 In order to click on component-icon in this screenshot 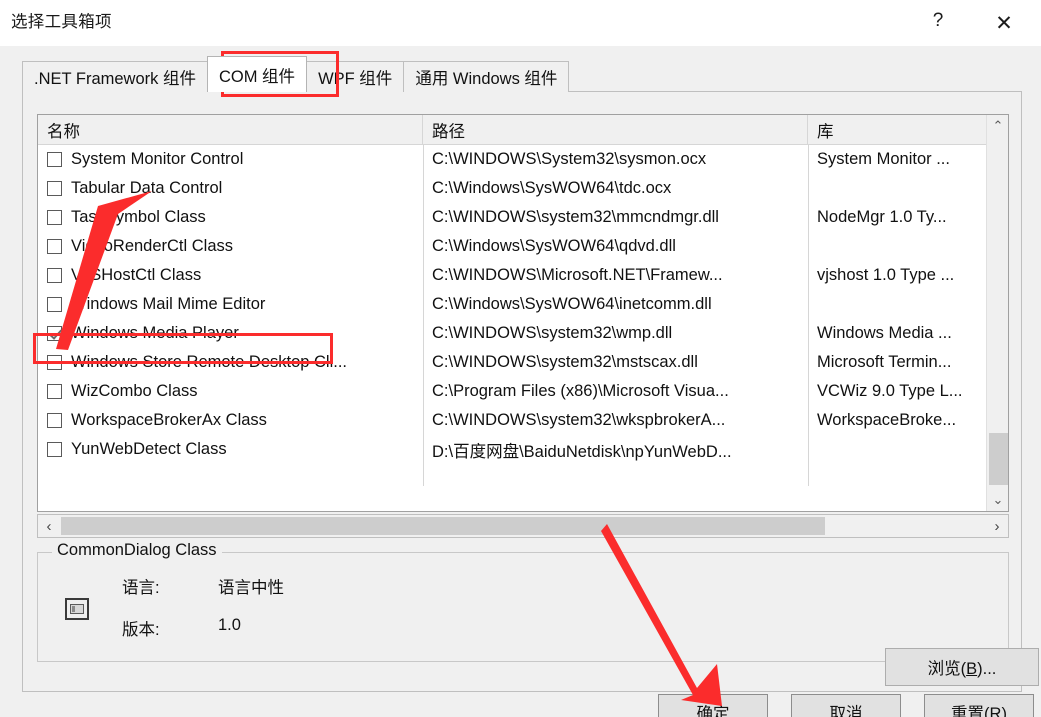, I will do `click(77, 609)`.